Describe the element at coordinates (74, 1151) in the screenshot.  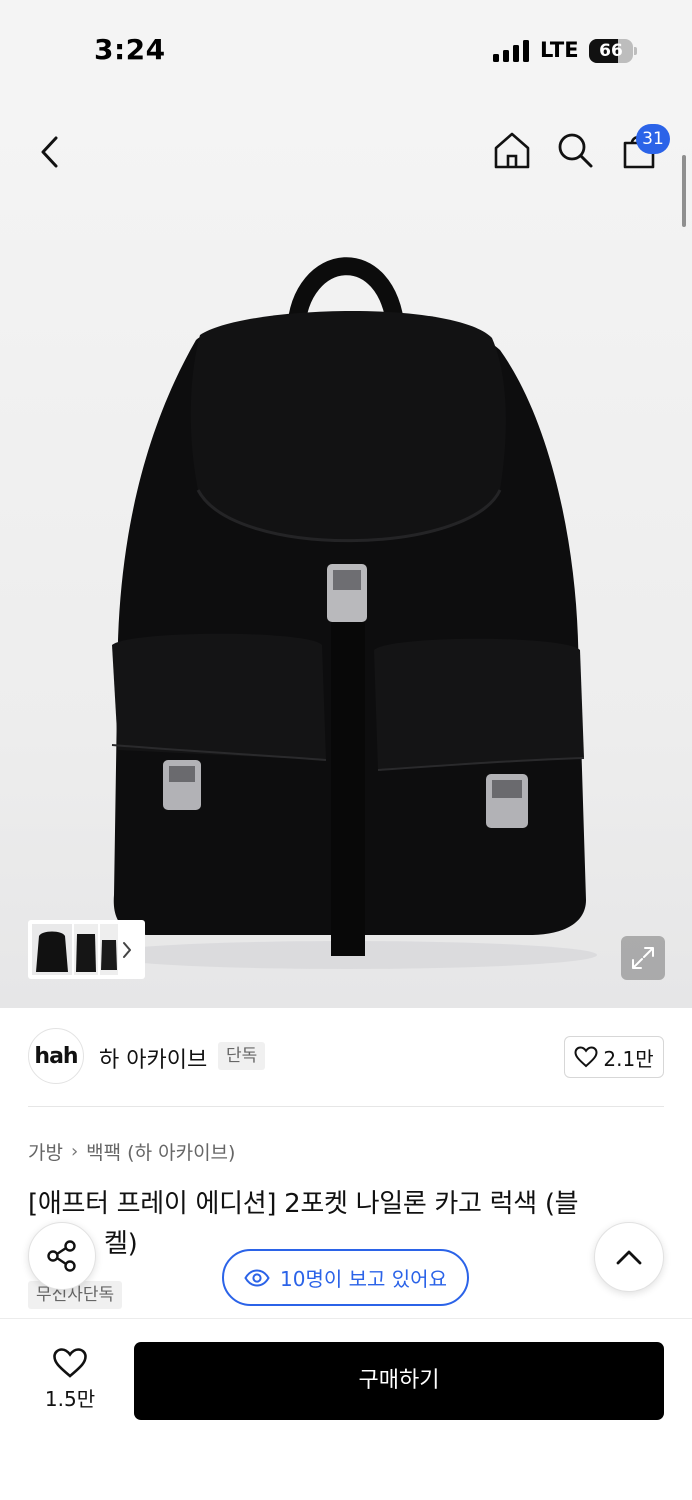
I see `chevron-right-icon: ›` at that location.